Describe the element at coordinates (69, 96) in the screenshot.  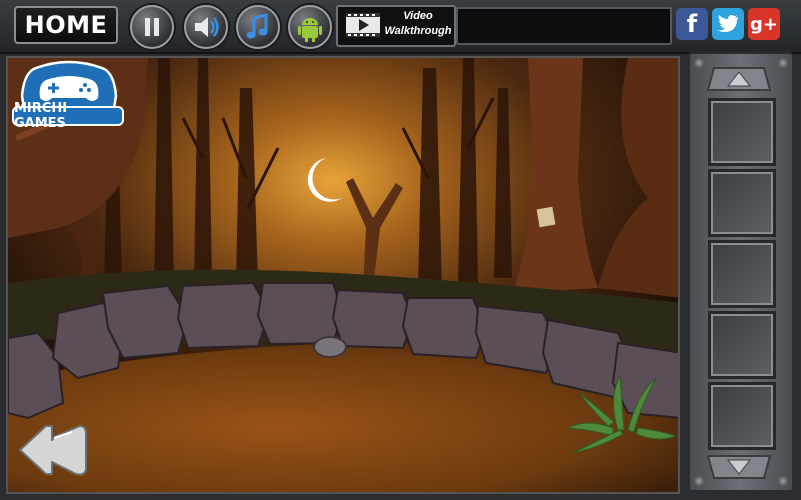
I see `mirchi-games-logo: MIRCHI GAMES` at that location.